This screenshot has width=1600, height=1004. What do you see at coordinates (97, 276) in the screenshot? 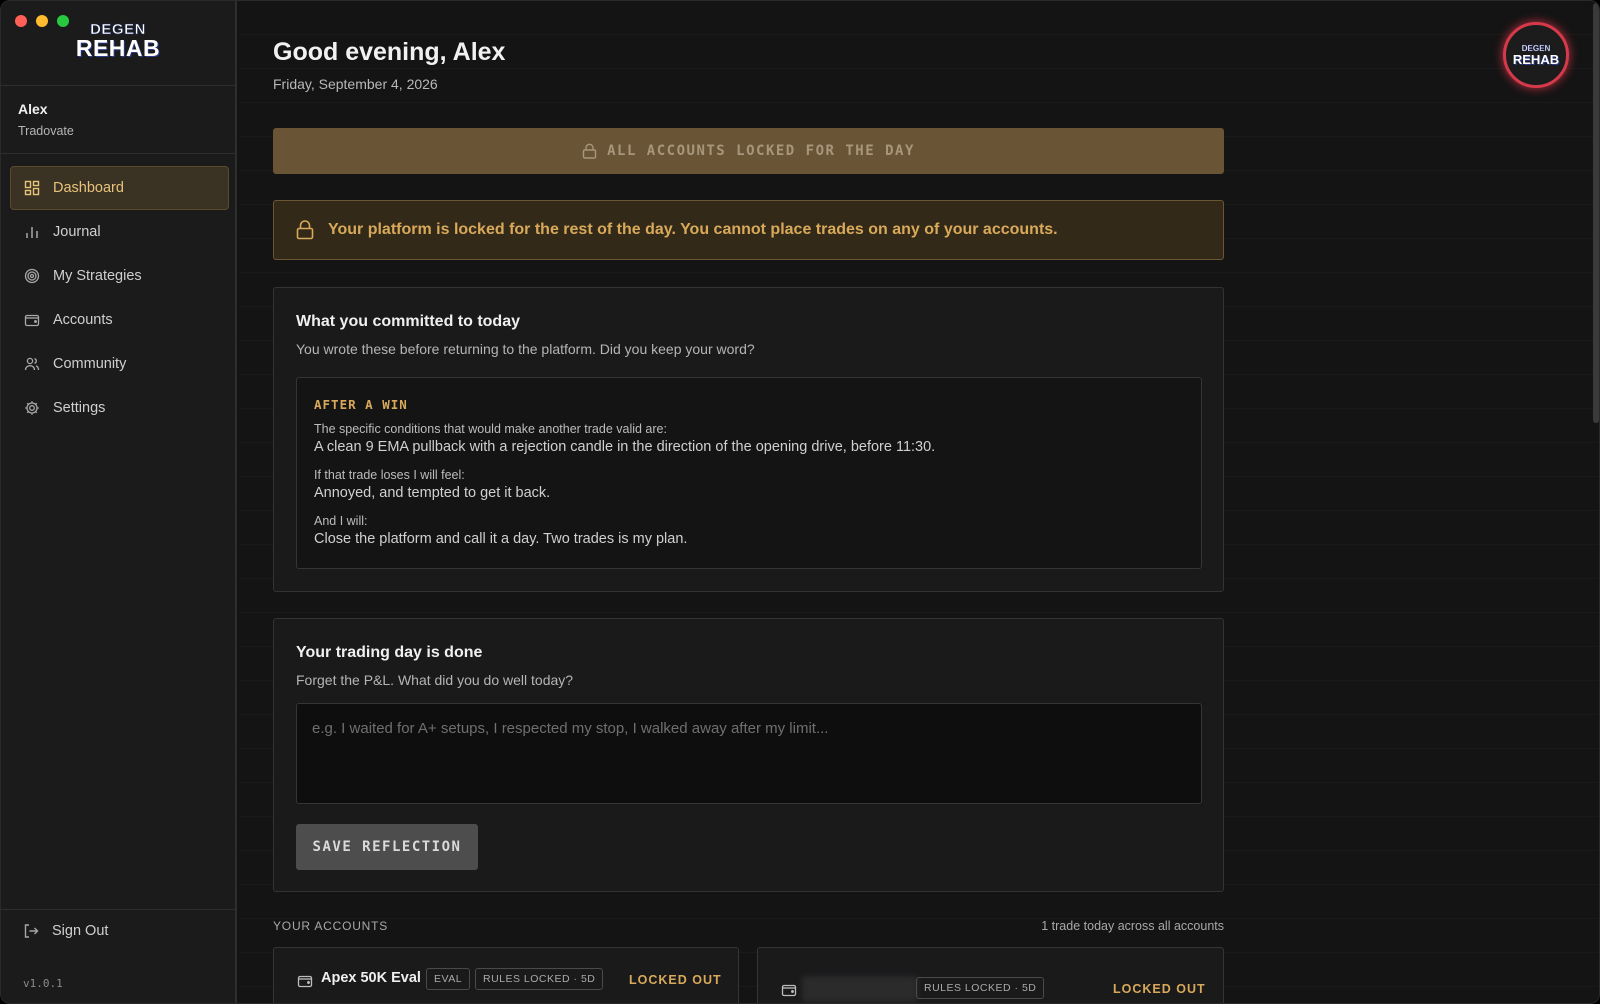
I see `sidebar-item-label: My Strategies` at bounding box center [97, 276].